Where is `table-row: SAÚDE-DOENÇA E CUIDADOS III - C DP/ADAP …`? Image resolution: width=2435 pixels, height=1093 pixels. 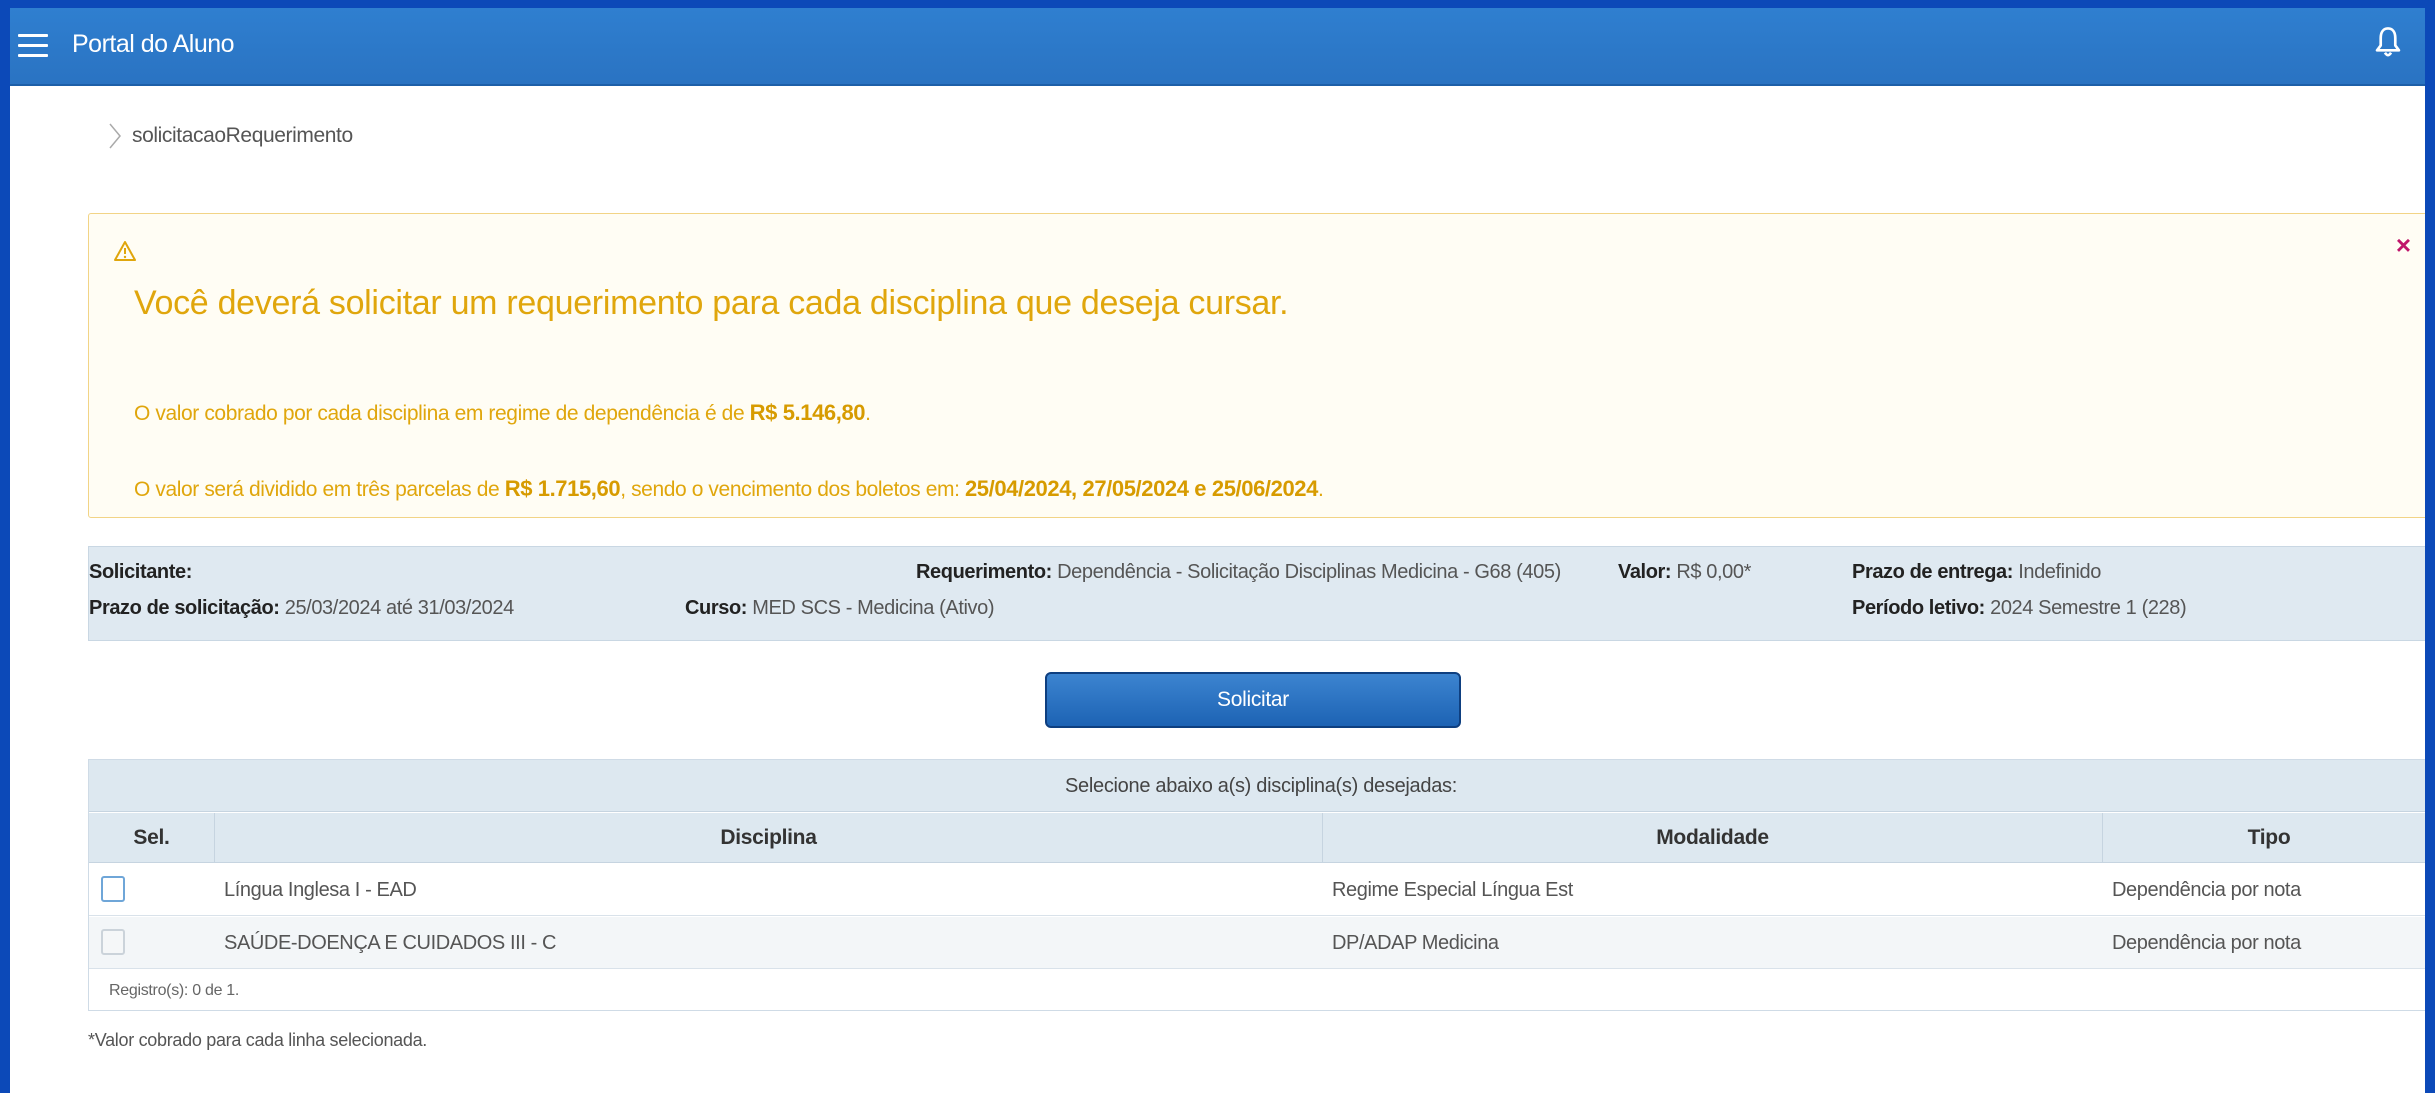
table-row: SAÚDE-DOENÇA E CUIDADOS III - C DP/ADAP … is located at coordinates (1257, 943).